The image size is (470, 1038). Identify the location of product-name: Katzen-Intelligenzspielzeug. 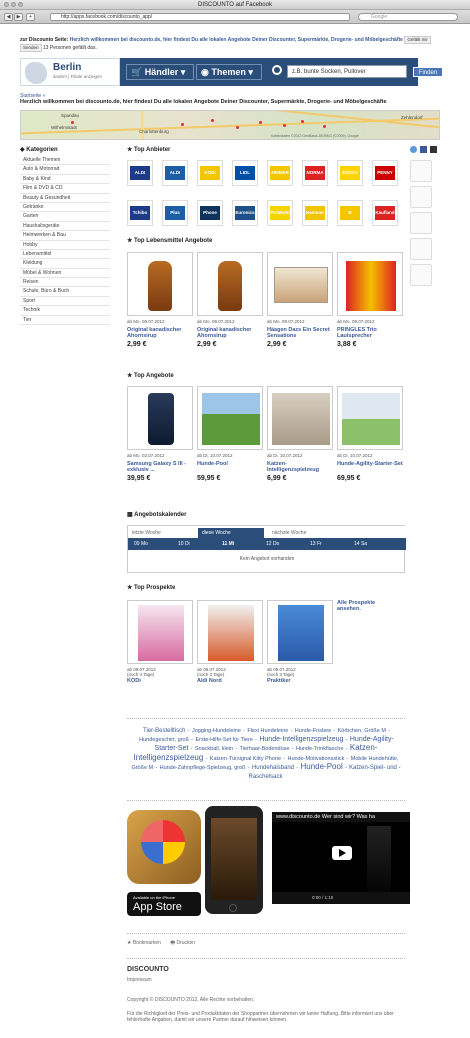
(302, 467).